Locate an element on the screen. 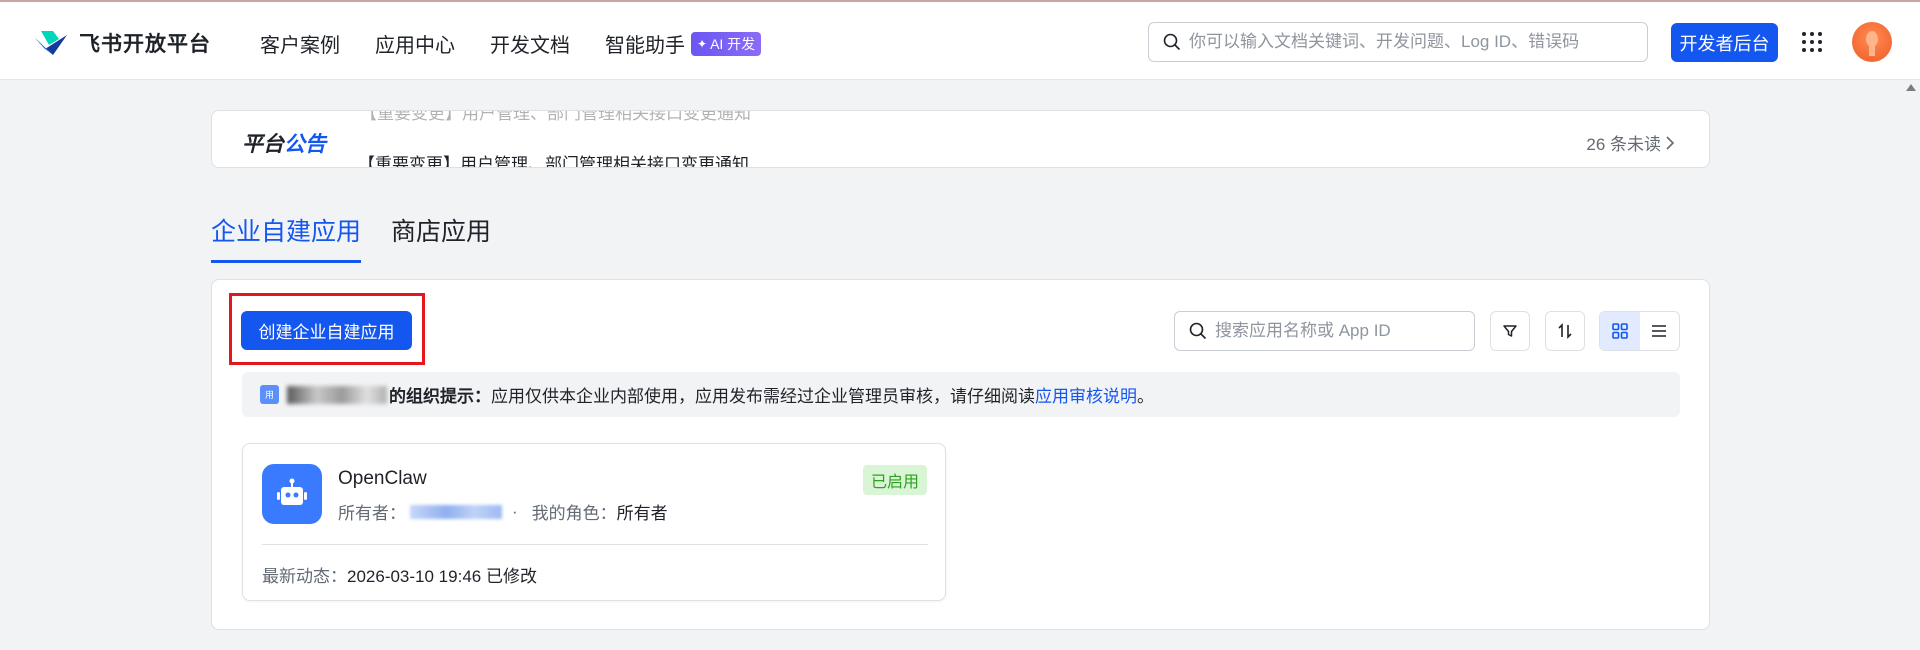 Image resolution: width=1920 pixels, height=650 pixels. card-view-icon is located at coordinates (1619, 331).